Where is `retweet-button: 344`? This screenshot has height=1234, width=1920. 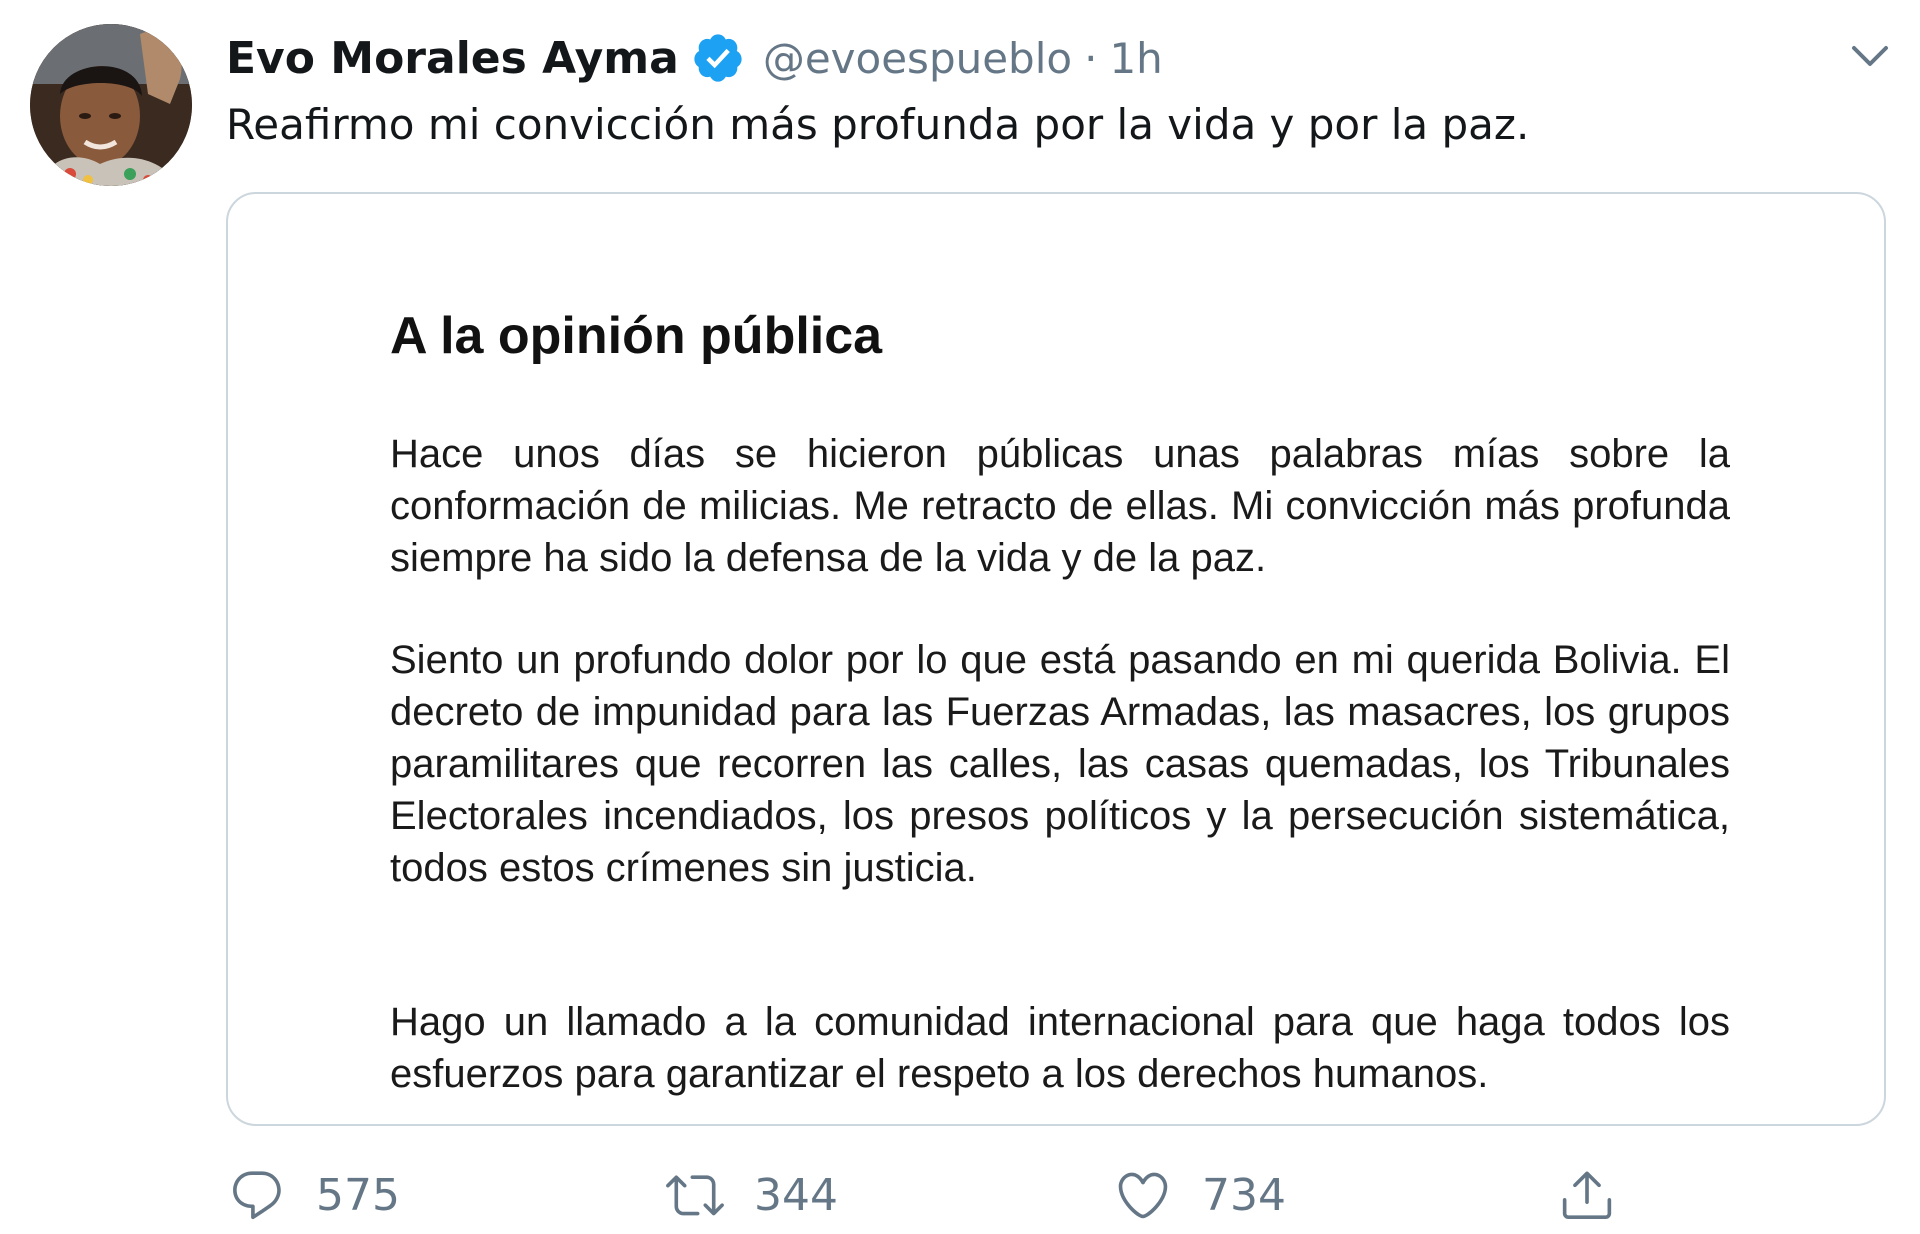
retweet-button: 344 is located at coordinates (752, 1195).